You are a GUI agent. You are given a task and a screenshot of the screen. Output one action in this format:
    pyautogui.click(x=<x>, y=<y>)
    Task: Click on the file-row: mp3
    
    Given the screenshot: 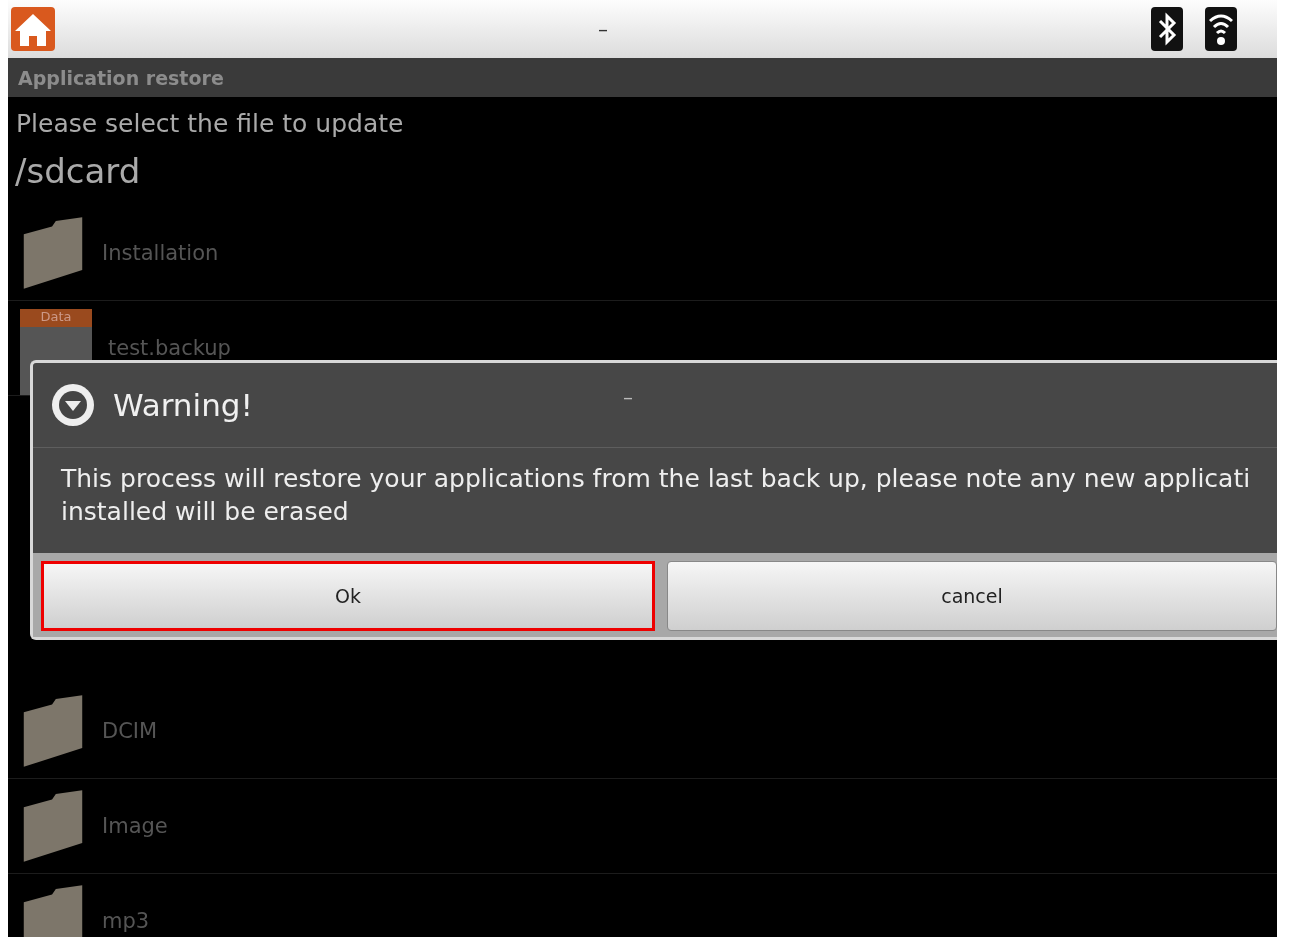 What is the action you would take?
    pyautogui.click(x=642, y=905)
    